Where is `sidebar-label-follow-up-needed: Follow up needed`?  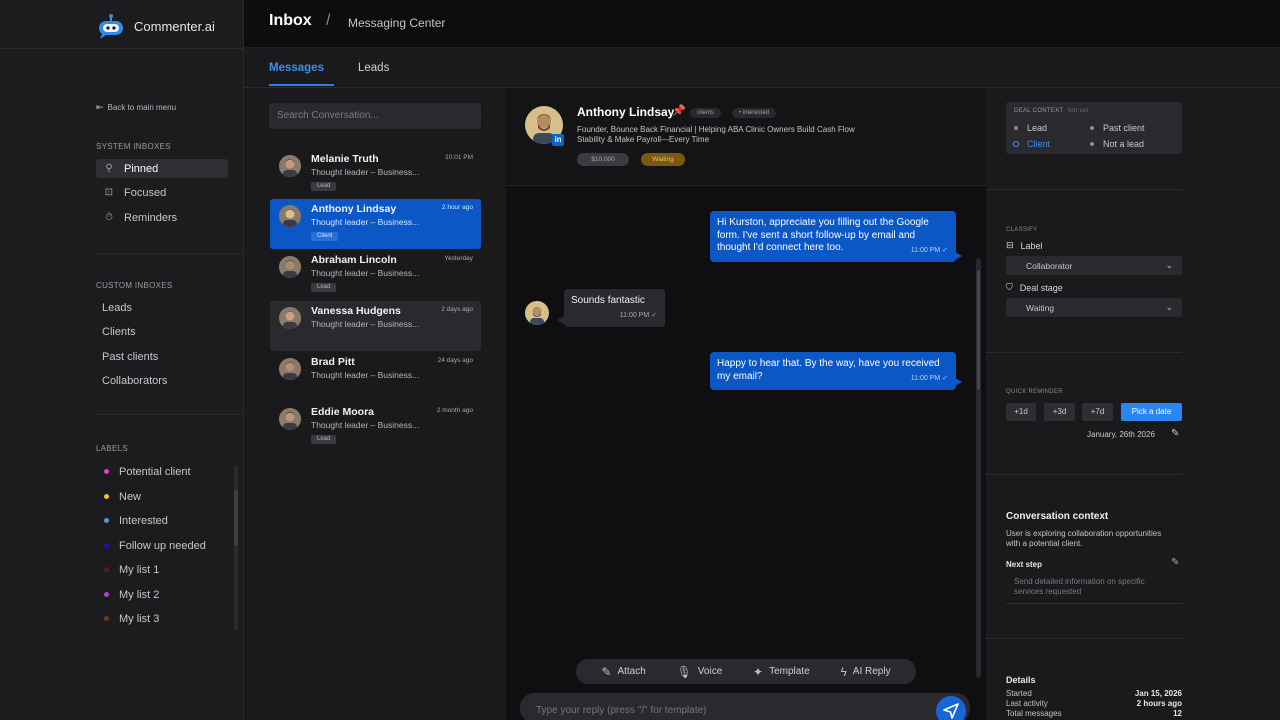
sidebar-label-follow-up-needed: Follow up needed is located at coordinates (151, 545).